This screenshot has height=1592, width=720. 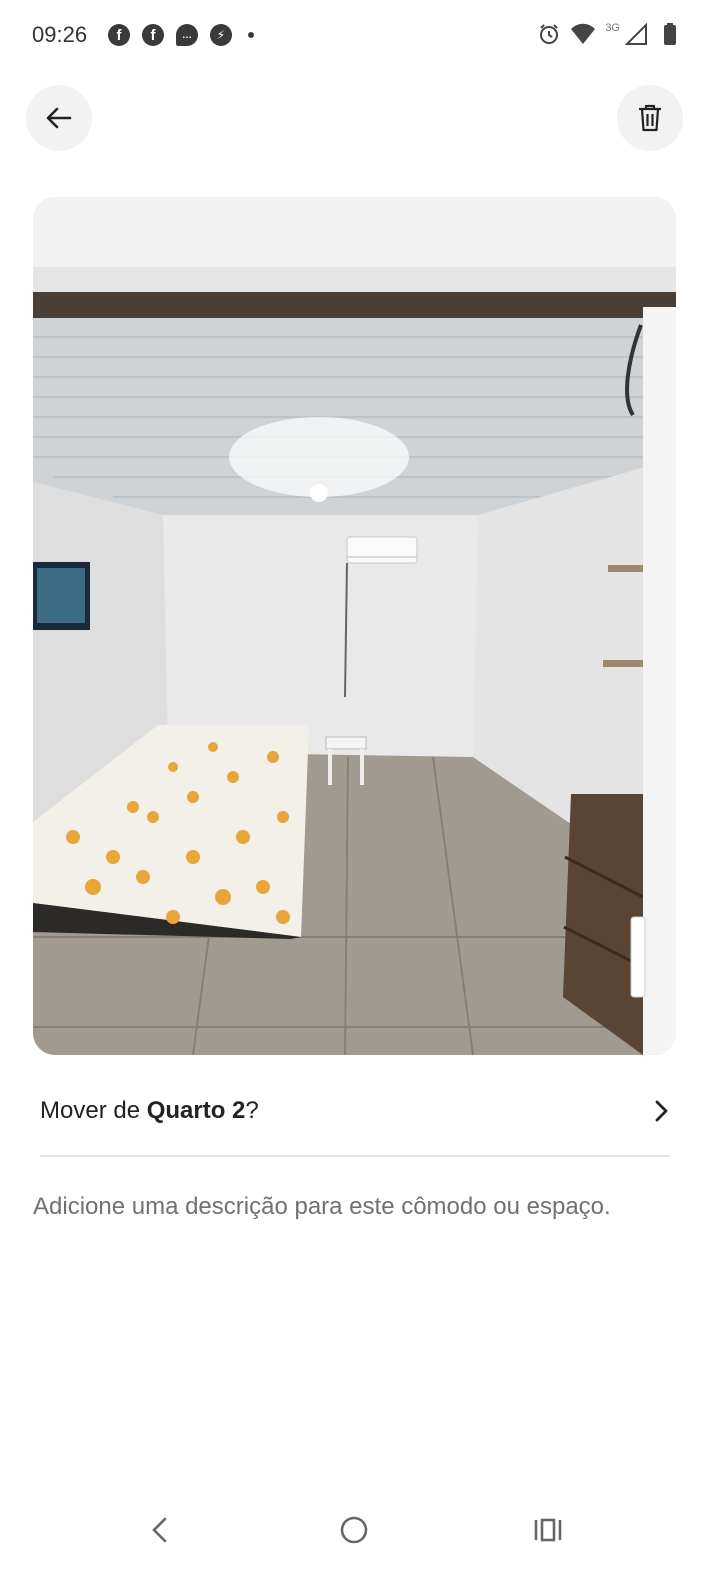 I want to click on delete-button, so click(x=650, y=118).